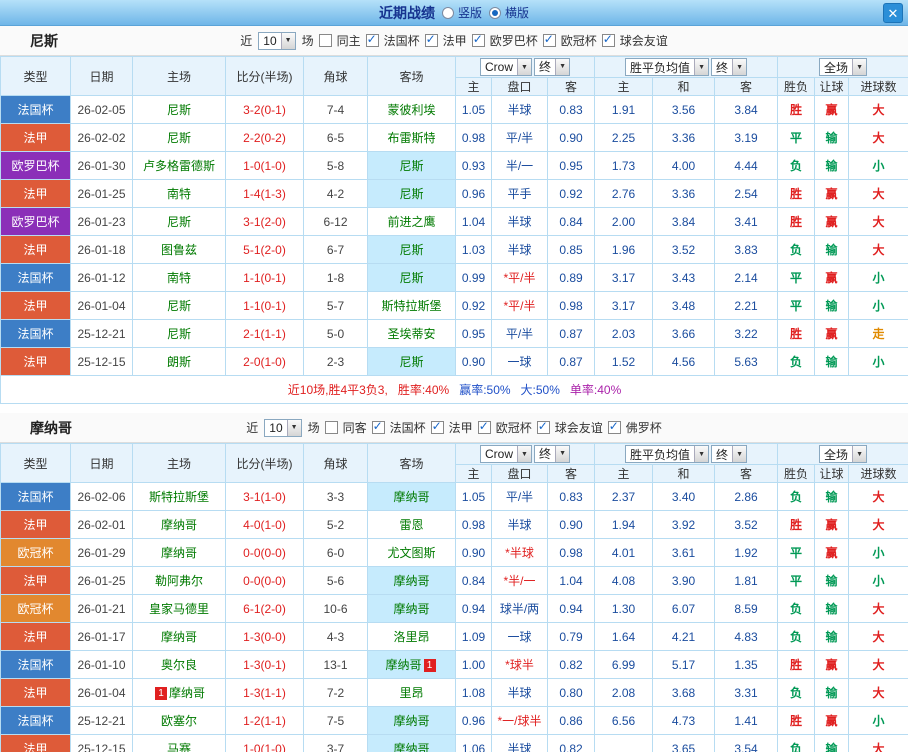 The width and height of the screenshot is (908, 752). I want to click on score: 1-2(1-1), so click(264, 720).